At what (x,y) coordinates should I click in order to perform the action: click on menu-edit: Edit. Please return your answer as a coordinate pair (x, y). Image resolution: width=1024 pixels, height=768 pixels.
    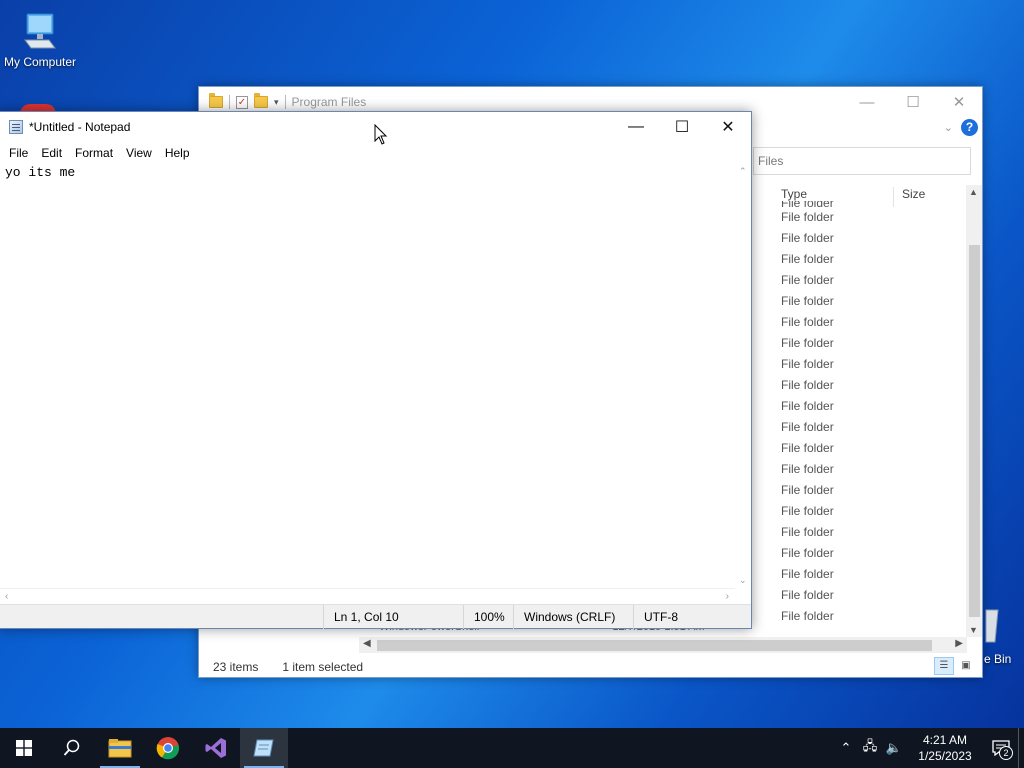
    Looking at the image, I should click on (52, 153).